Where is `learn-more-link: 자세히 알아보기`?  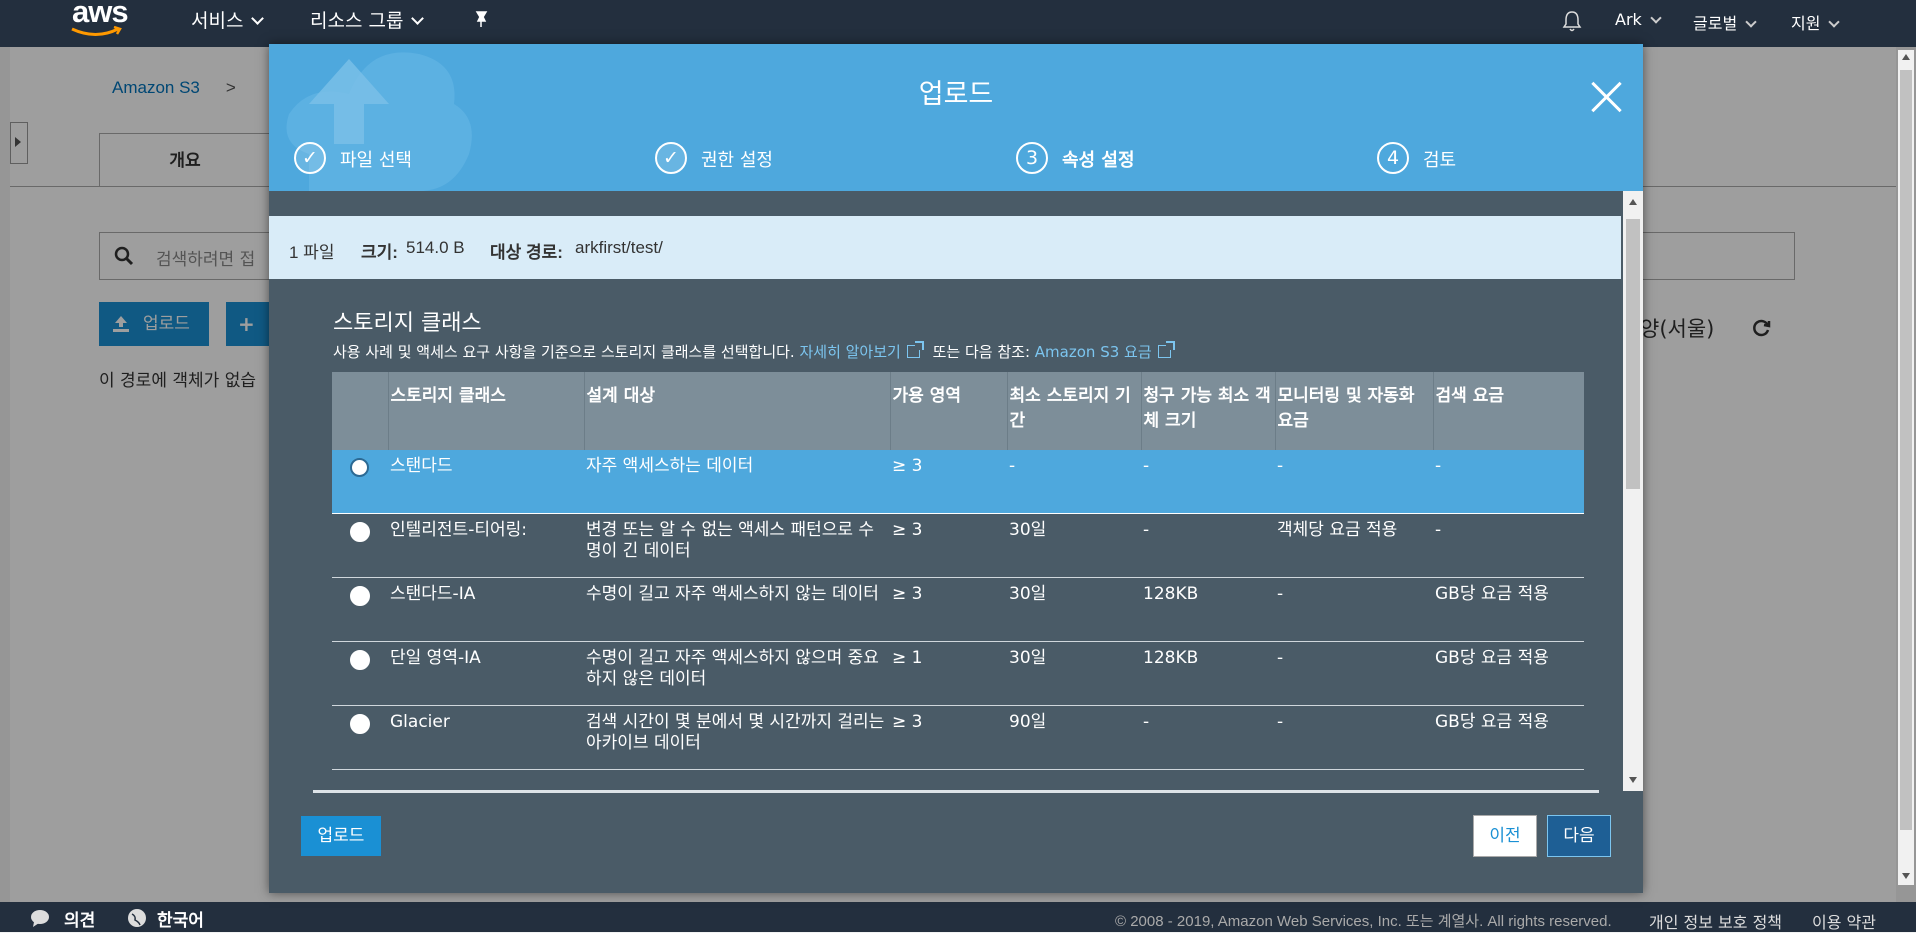
learn-more-link: 자세히 알아보기 is located at coordinates (849, 352).